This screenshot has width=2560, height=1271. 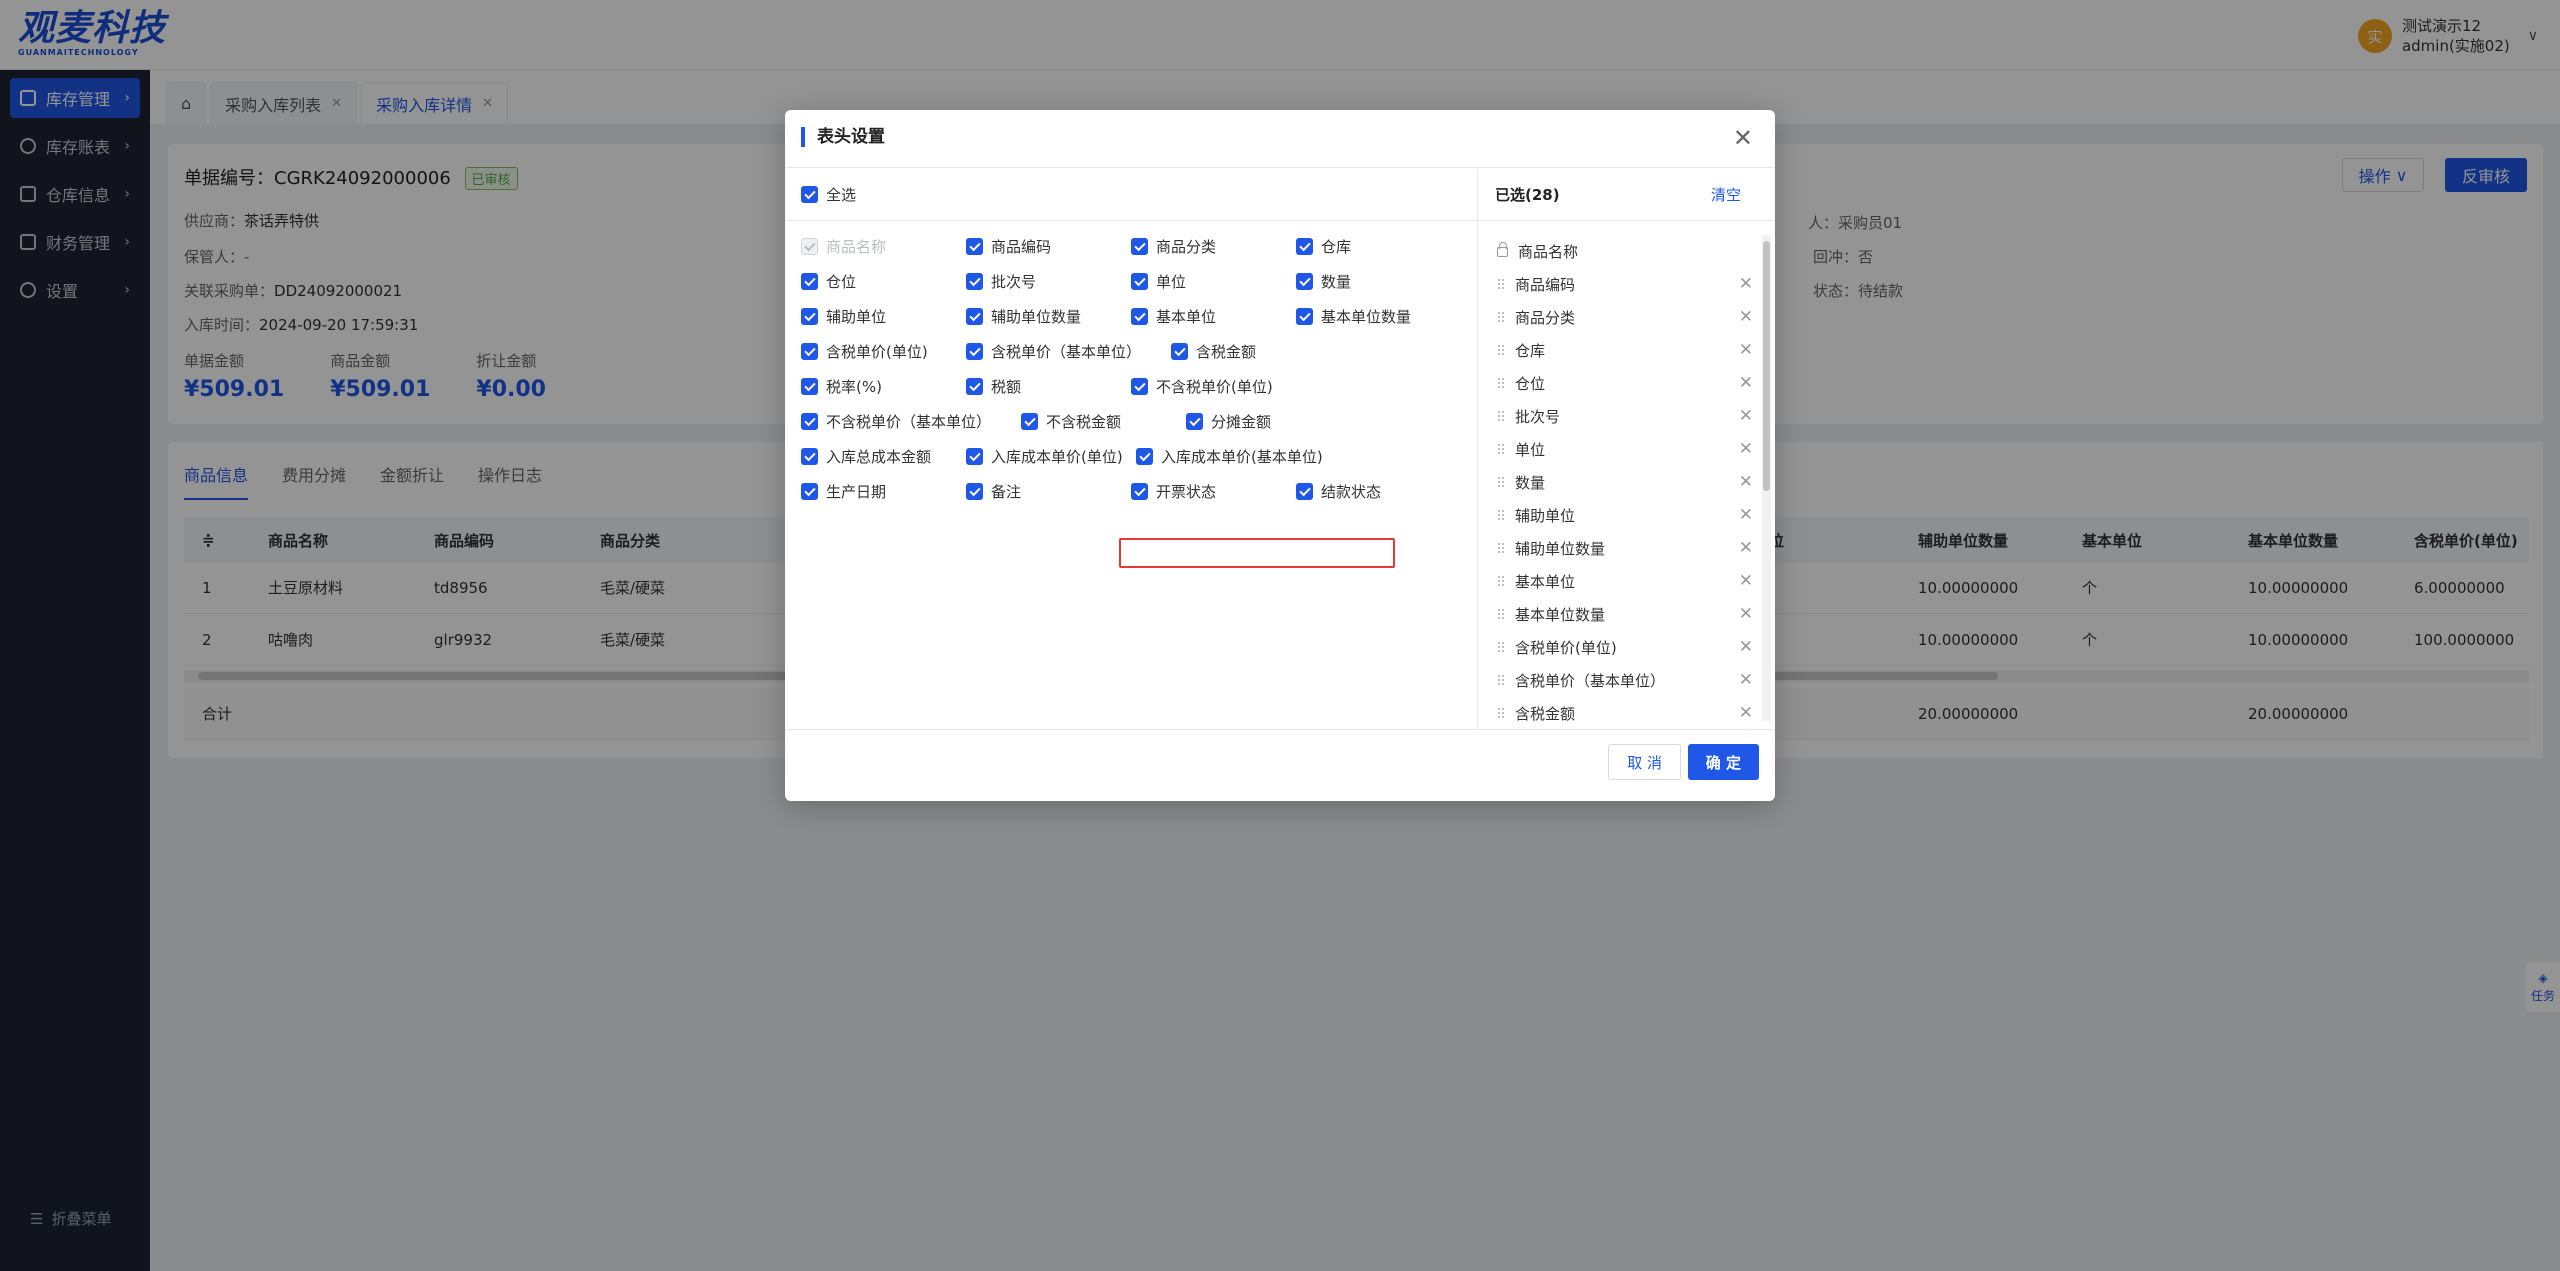 What do you see at coordinates (1620, 317) in the screenshot?
I see `selected-item: 商品分类 ✕` at bounding box center [1620, 317].